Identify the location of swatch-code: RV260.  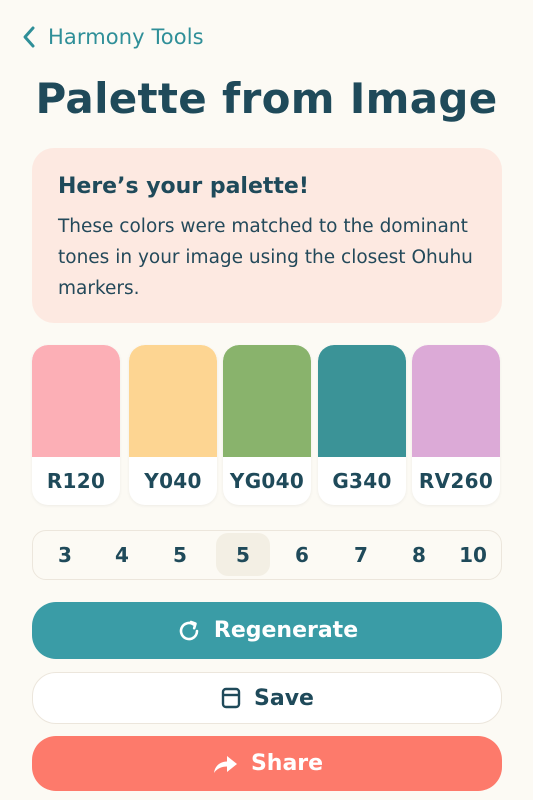
(456, 481).